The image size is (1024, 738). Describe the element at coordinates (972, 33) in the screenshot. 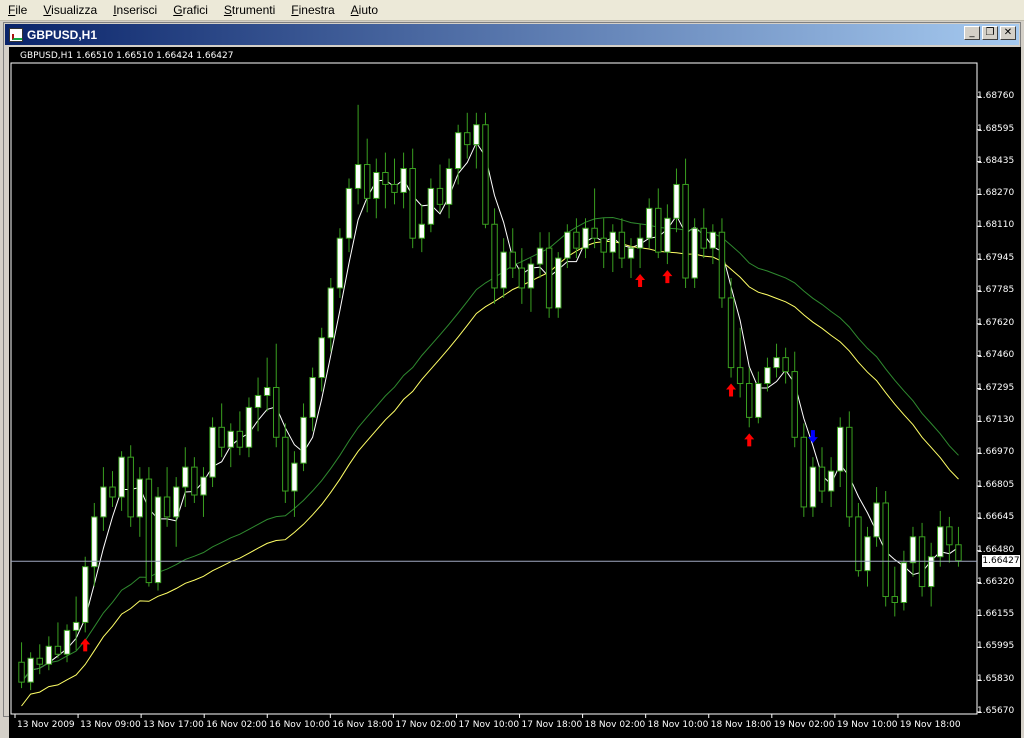

I see `minimize-button: _` at that location.